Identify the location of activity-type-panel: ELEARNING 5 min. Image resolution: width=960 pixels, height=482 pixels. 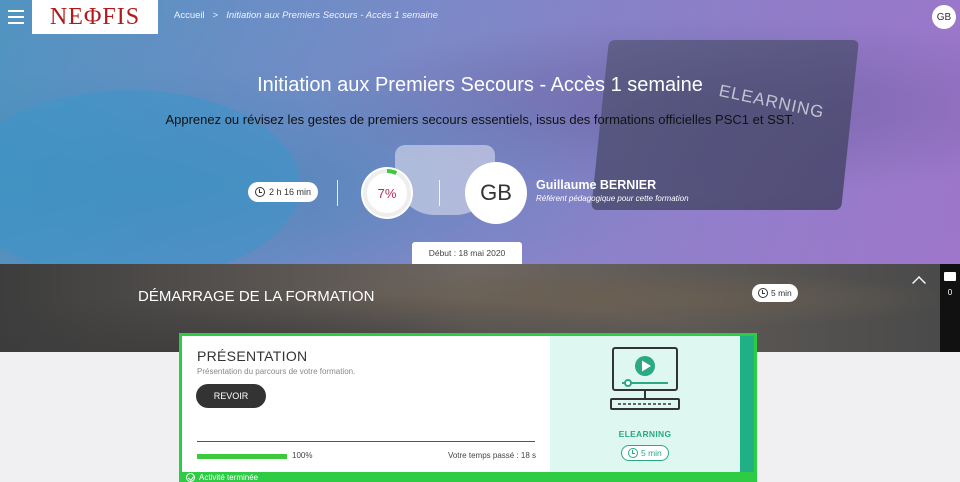
(645, 404).